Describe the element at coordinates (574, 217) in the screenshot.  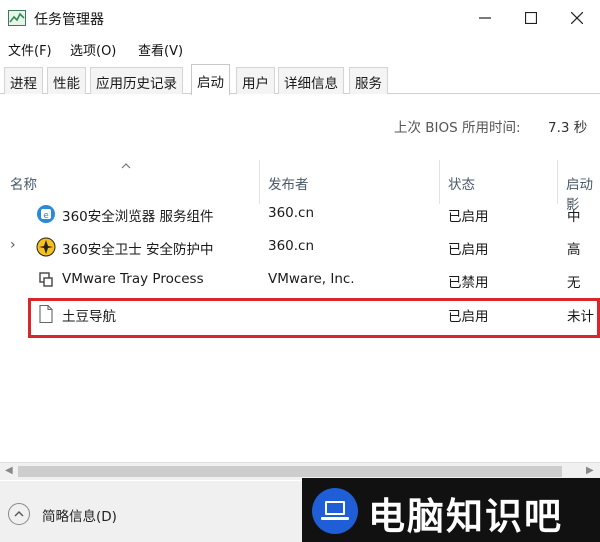
I see `row-impact: 中` at that location.